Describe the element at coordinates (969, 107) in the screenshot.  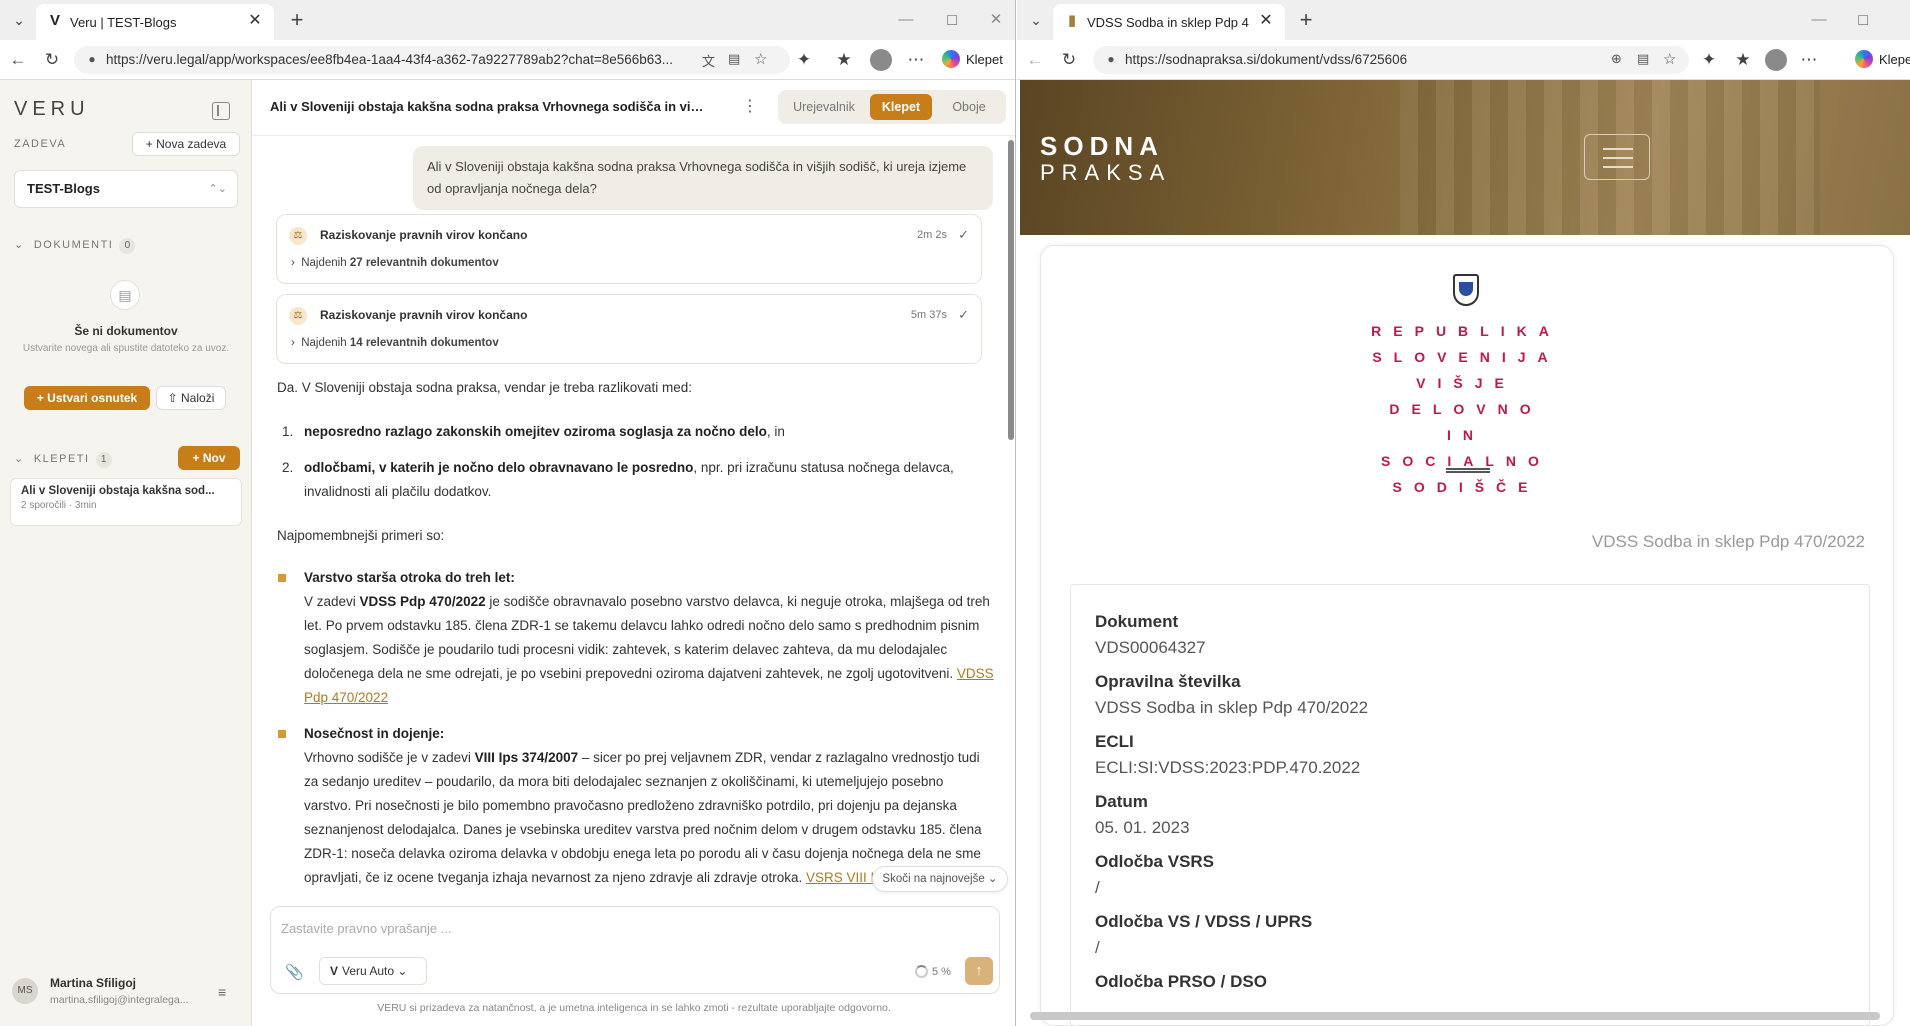
I see `mode-both: Oboje` at that location.